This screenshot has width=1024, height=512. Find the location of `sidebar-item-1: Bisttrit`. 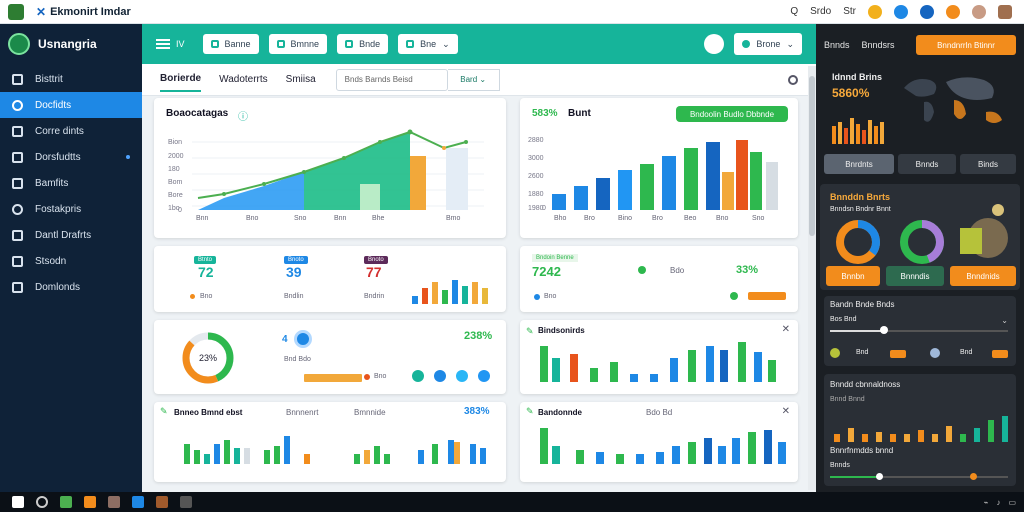

sidebar-item-1: Bisttrit is located at coordinates (71, 79).